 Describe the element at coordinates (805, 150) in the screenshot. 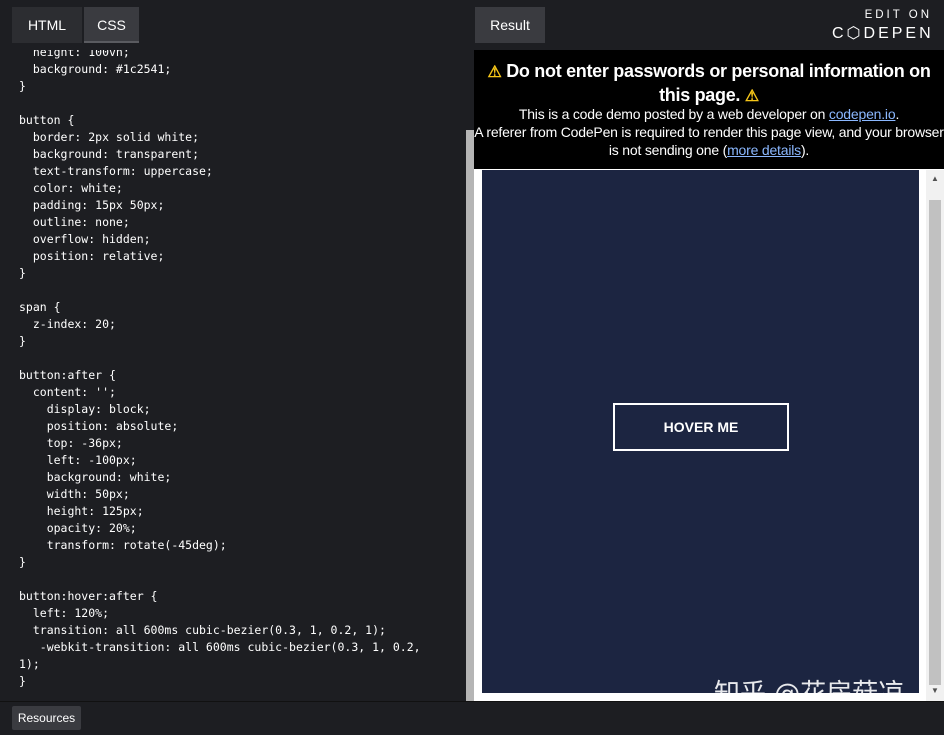

I see `warning-text-2-end: ).` at that location.